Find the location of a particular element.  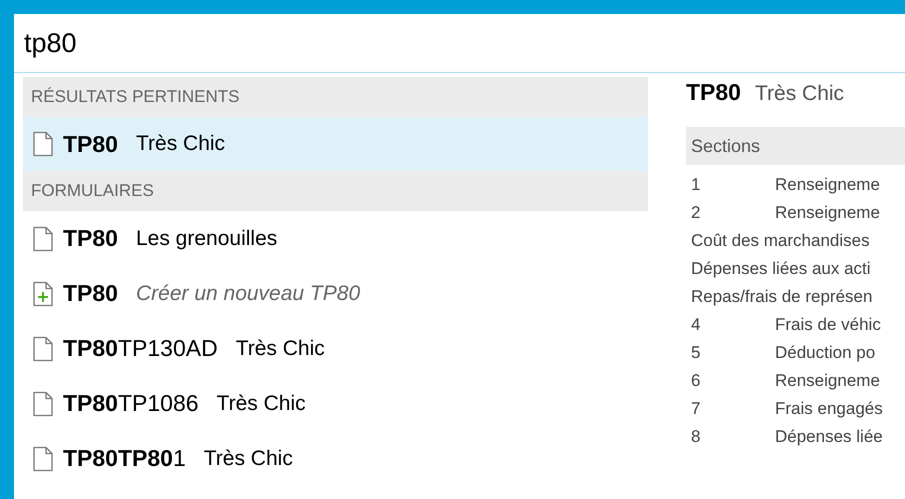

section-label: Déduction po is located at coordinates (825, 353).